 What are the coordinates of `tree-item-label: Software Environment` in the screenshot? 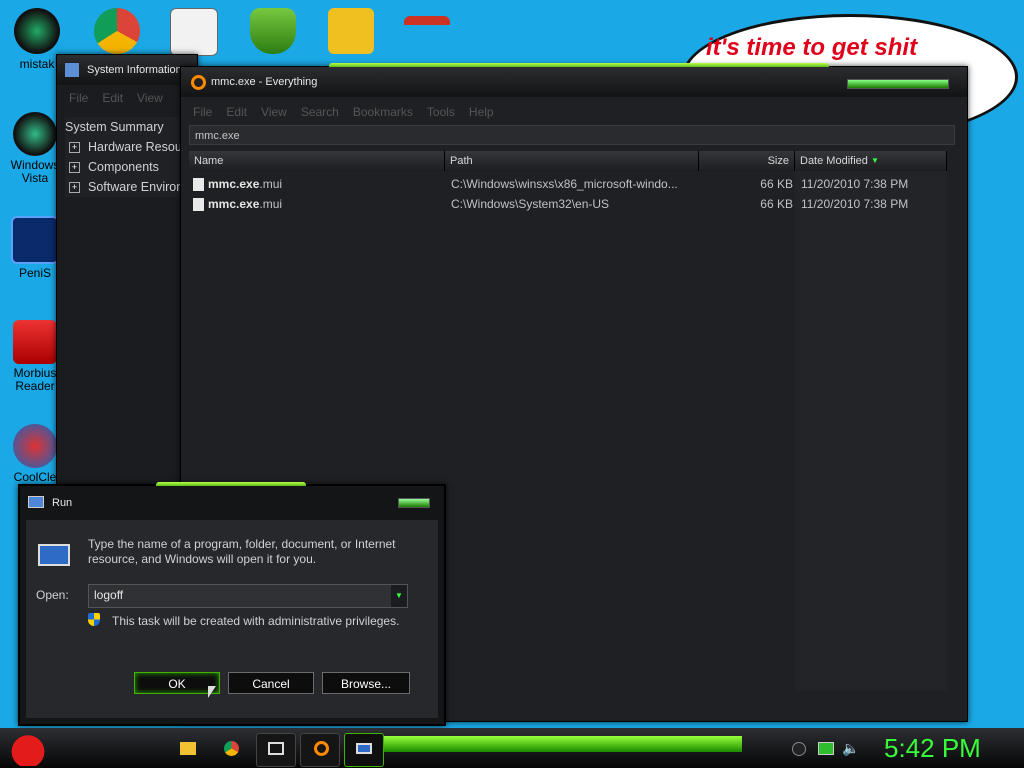 It's located at (140, 187).